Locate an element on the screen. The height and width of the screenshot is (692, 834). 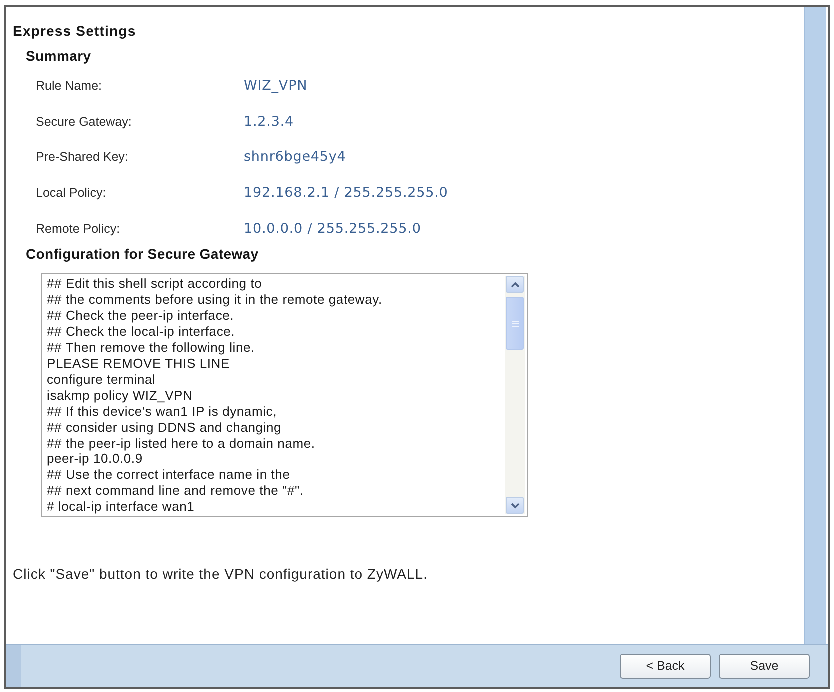
script-line: ## If this device's wan1 IP is dynamic, is located at coordinates (162, 412).